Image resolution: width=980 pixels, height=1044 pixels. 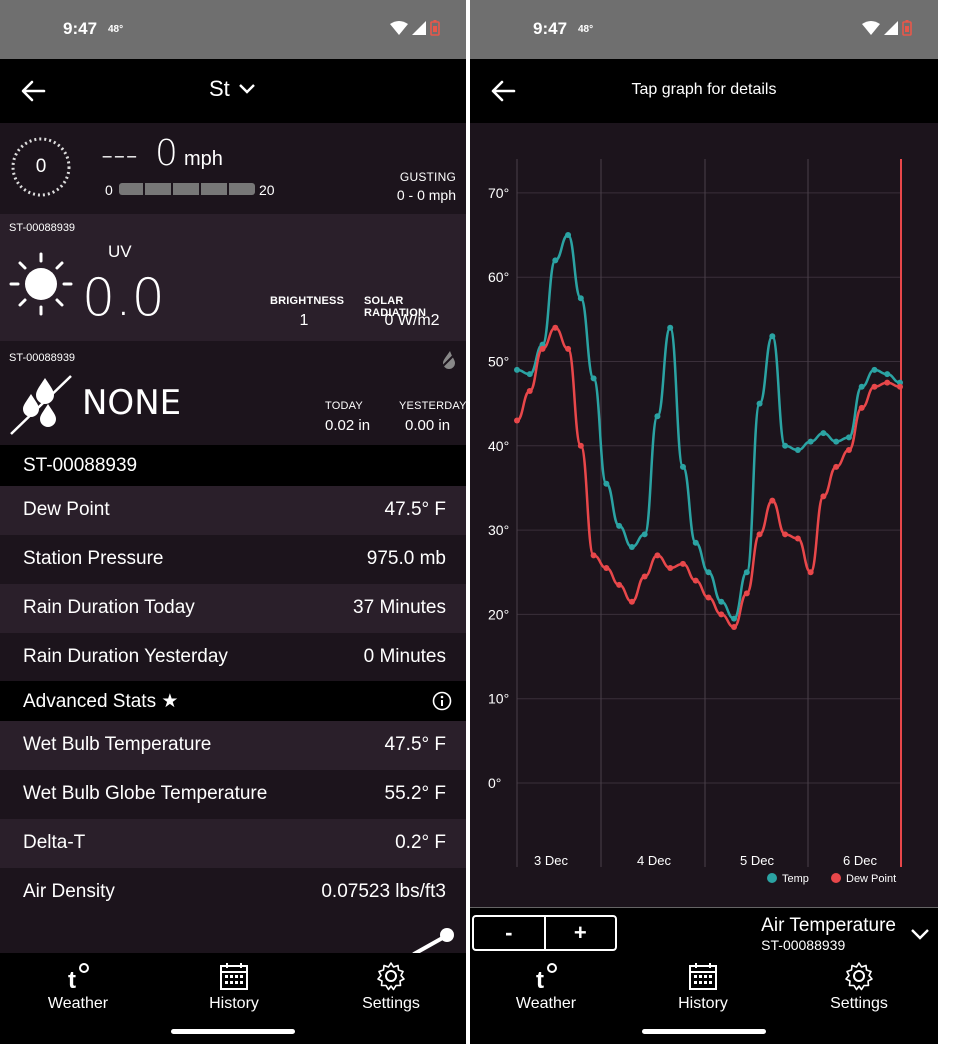 What do you see at coordinates (233, 608) in the screenshot?
I see `stat-row-rain-duration-today: Rain Duration Today 37 Minutes` at bounding box center [233, 608].